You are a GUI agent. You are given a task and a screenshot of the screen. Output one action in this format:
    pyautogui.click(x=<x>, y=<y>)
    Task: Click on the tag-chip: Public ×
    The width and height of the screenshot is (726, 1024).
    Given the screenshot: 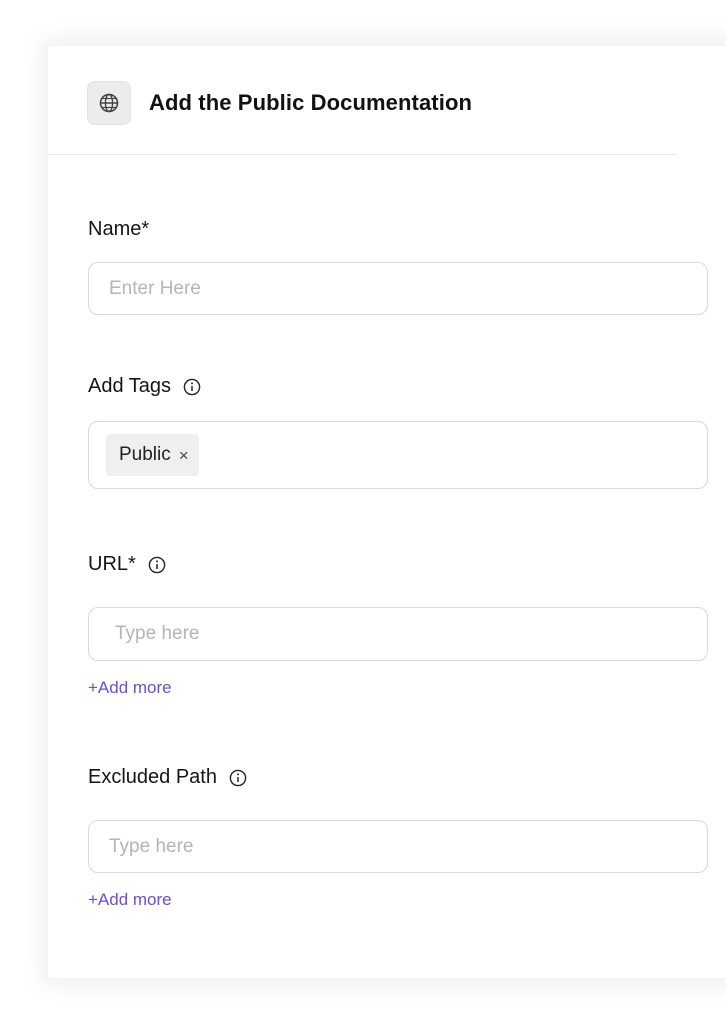 What is the action you would take?
    pyautogui.click(x=152, y=455)
    